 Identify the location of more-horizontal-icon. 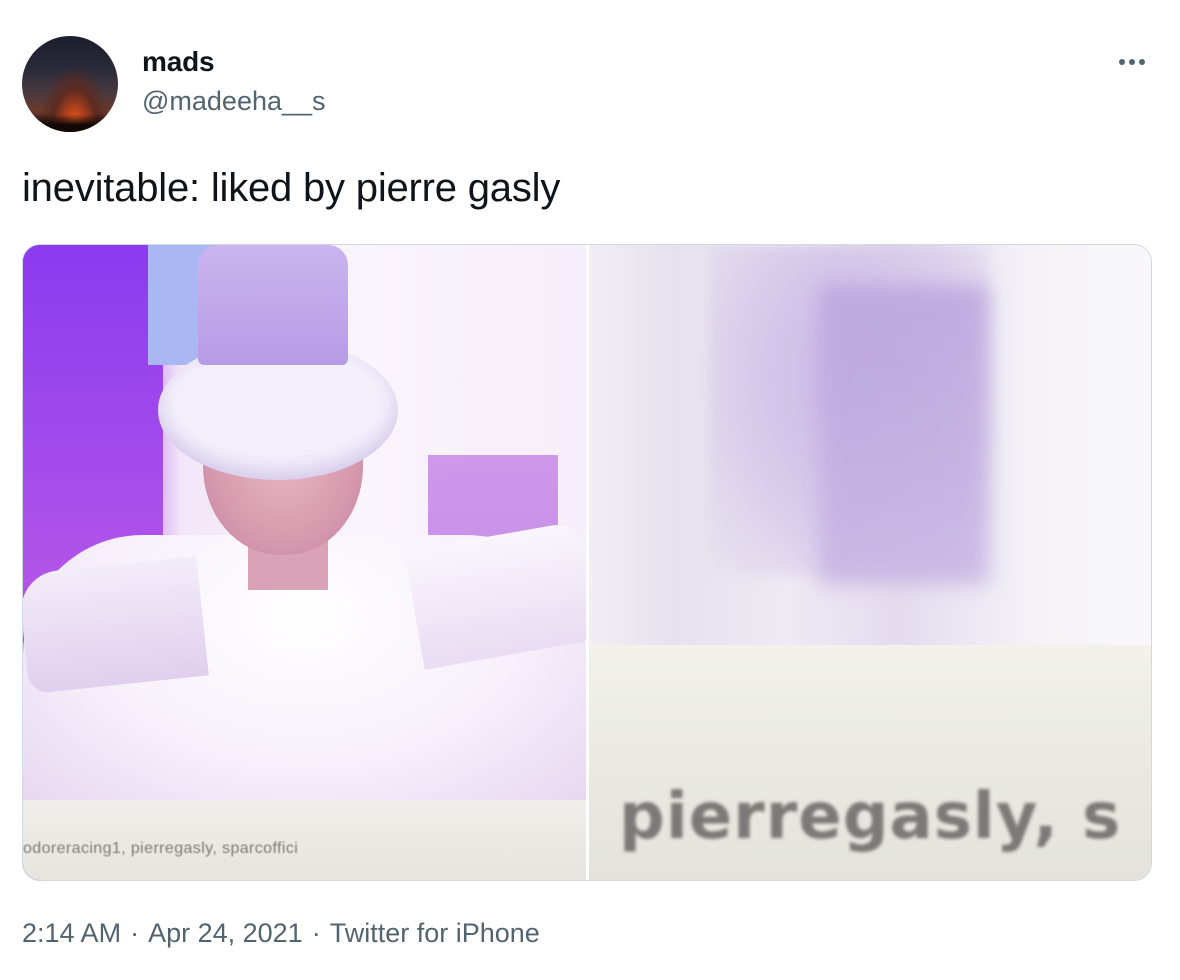
(1132, 62).